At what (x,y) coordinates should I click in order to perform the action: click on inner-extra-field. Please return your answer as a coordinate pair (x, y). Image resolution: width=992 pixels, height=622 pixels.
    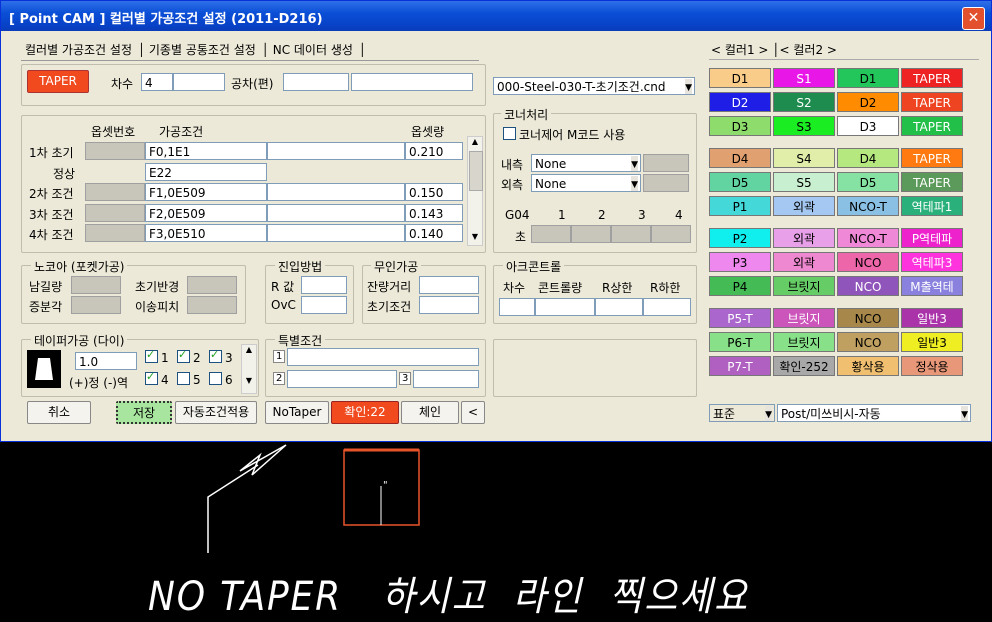
    Looking at the image, I should click on (666, 163).